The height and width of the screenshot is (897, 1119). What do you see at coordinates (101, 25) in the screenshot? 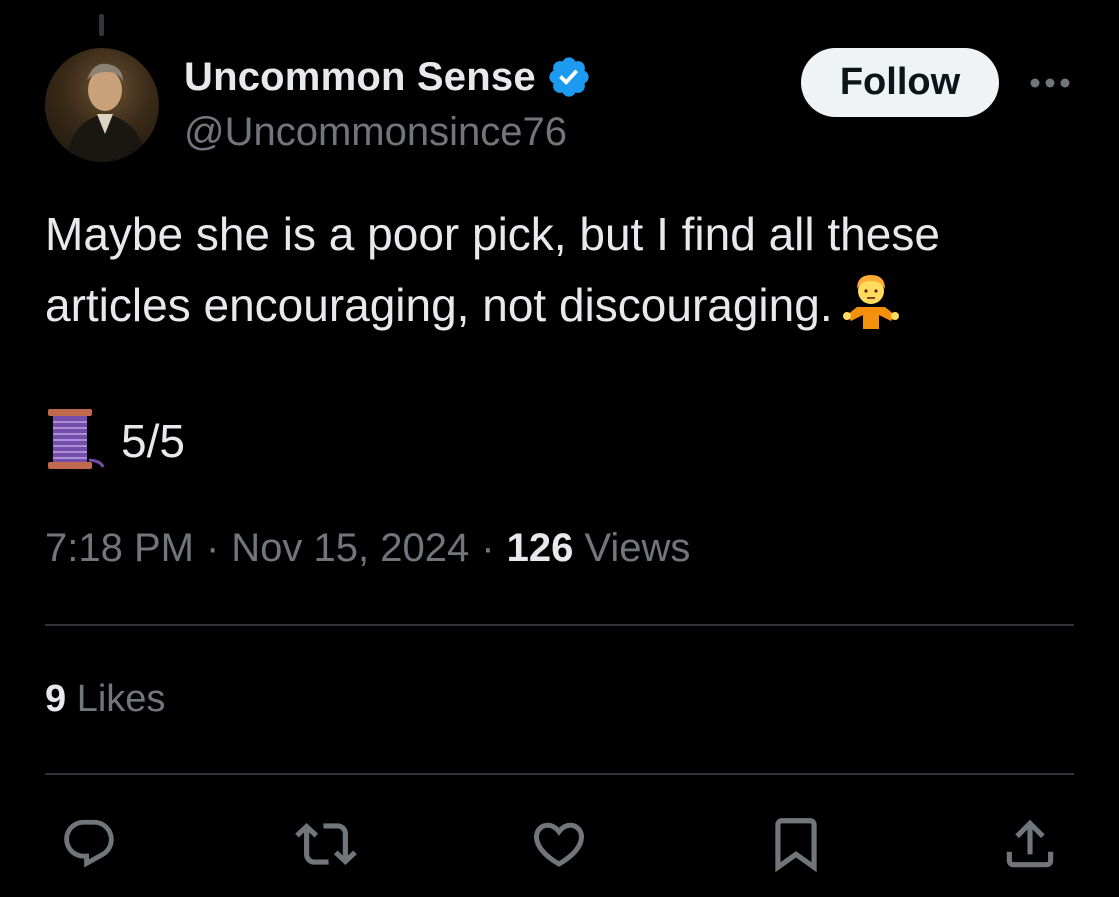
I see `thread-connector-line` at bounding box center [101, 25].